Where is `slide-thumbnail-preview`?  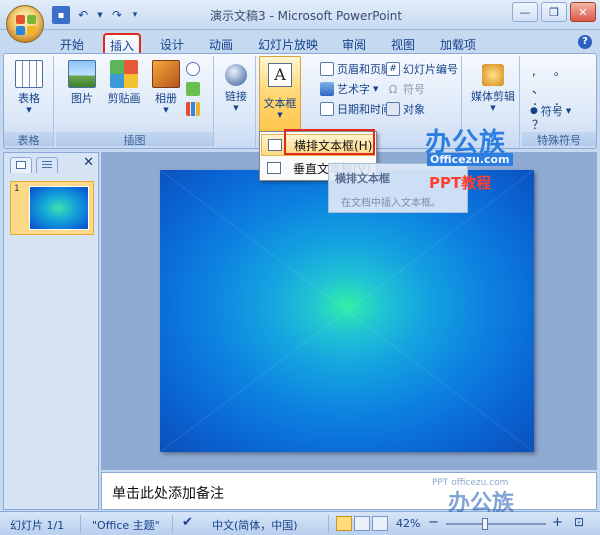
slide-thumbnail-preview is located at coordinates (59, 208).